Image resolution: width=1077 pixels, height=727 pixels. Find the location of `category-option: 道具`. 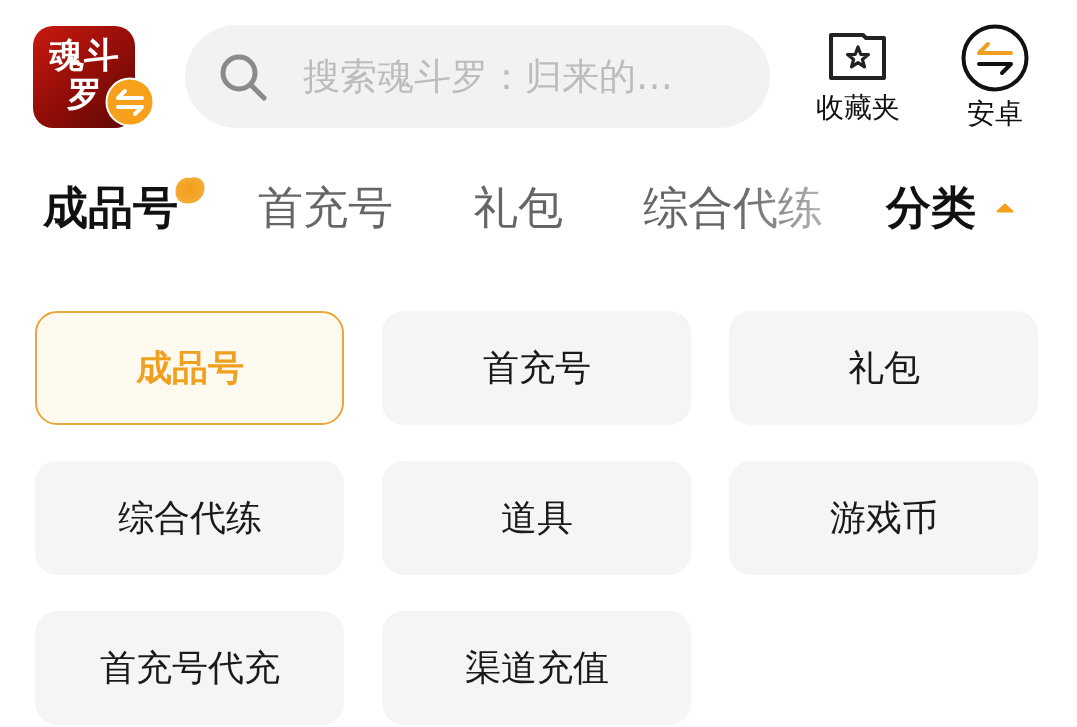

category-option: 道具 is located at coordinates (536, 518).